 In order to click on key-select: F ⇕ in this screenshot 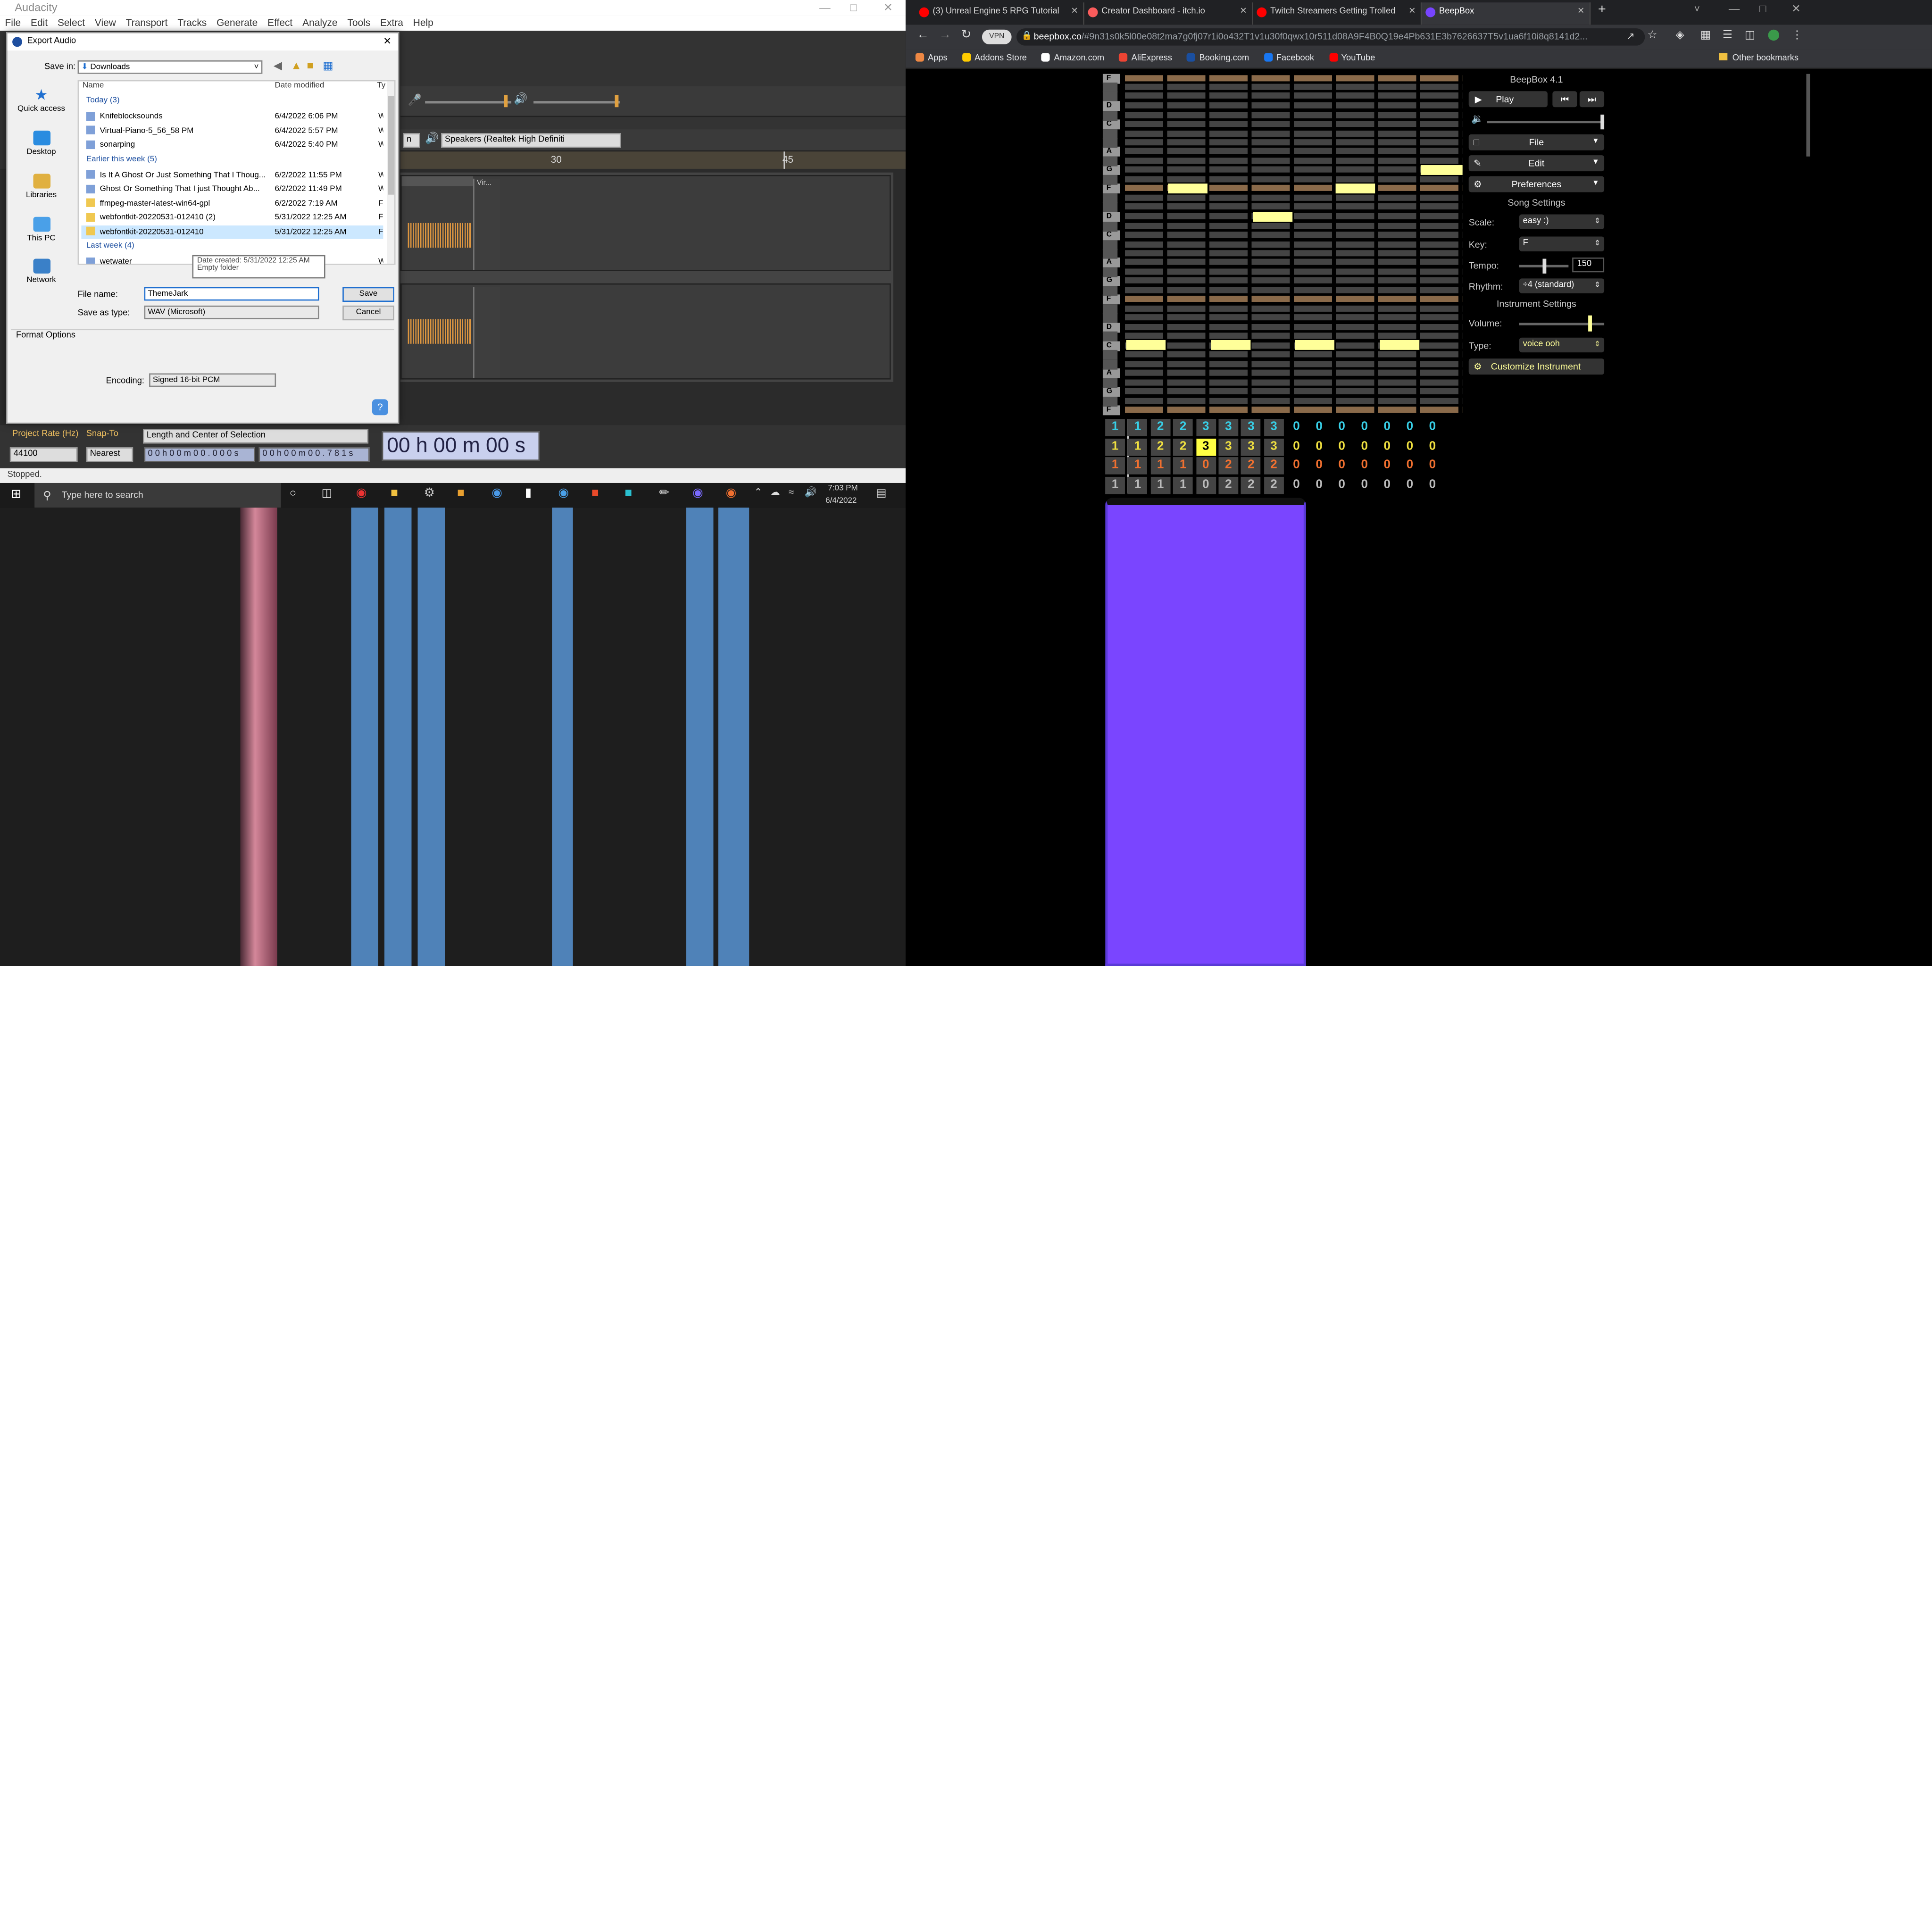, I will do `click(1562, 244)`.